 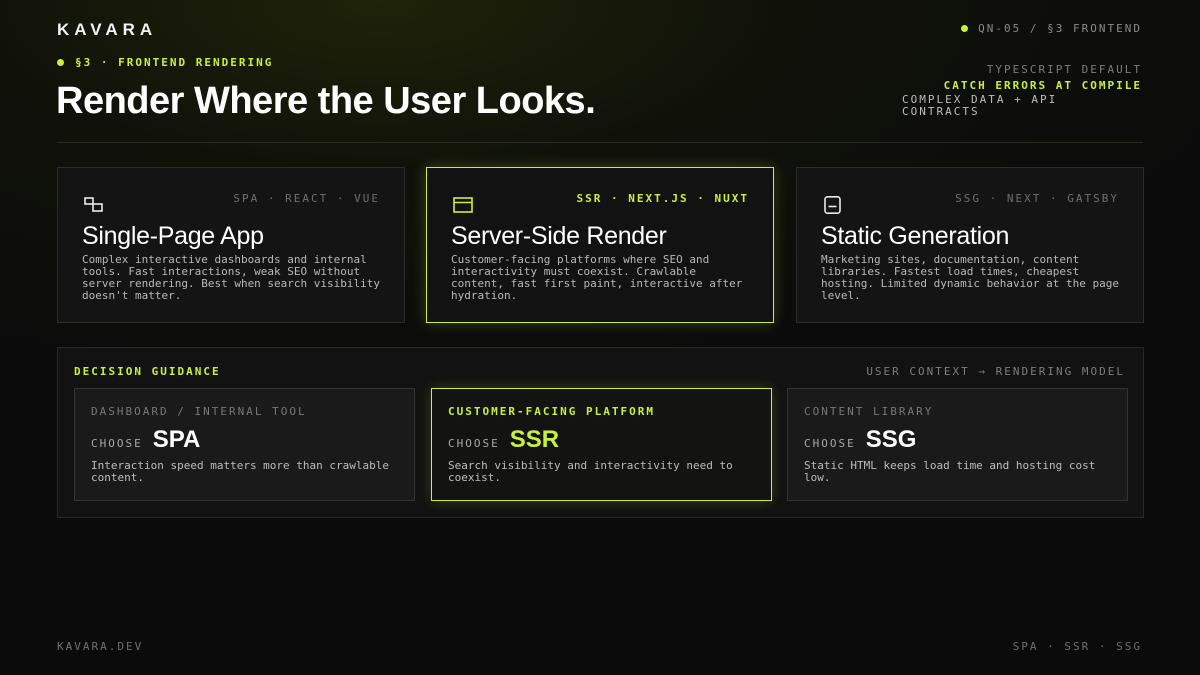 I want to click on meta-line-3: COMPLEX DATA + API CONTRACTS, so click(x=980, y=105).